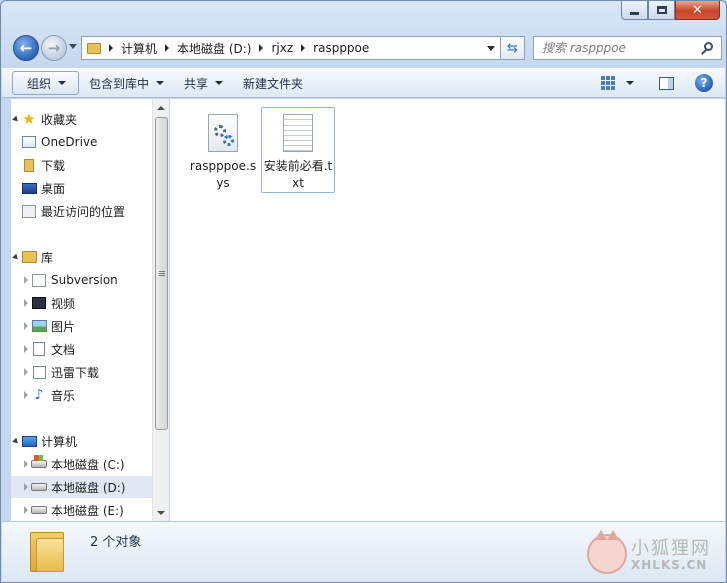  Describe the element at coordinates (88, 464) in the screenshot. I see `tree-label: 本地磁盘 (C:)` at that location.